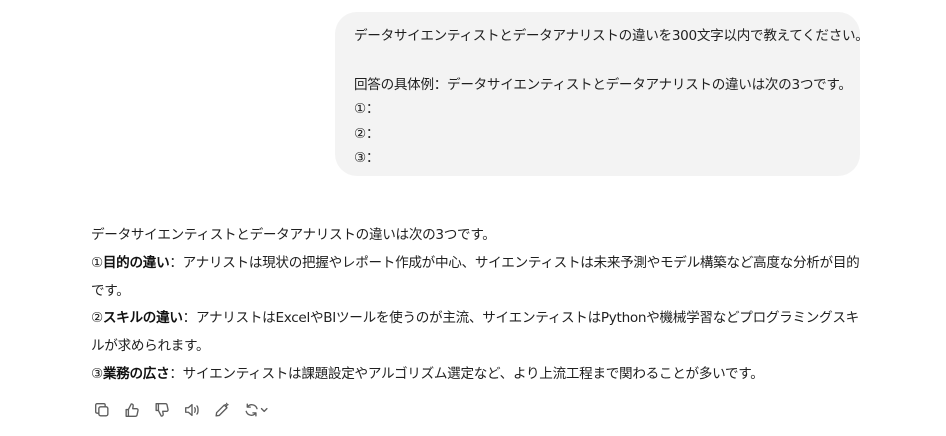 Image resolution: width=946 pixels, height=436 pixels. I want to click on user-message-line: データサイエンティストとデータアナリストの違いを300文字以内で教えてください。, so click(607, 36).